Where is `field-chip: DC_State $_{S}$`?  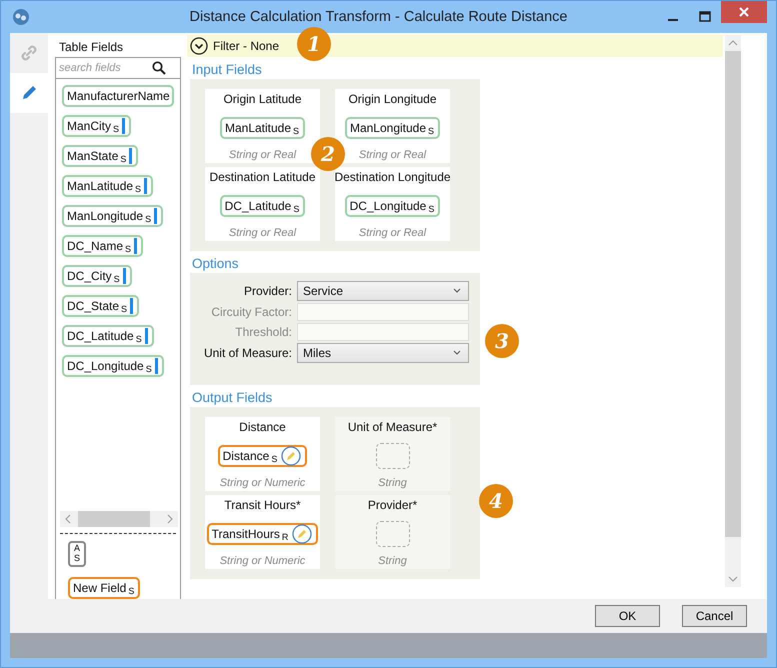 field-chip: DC_State $_{S}$ is located at coordinates (101, 306).